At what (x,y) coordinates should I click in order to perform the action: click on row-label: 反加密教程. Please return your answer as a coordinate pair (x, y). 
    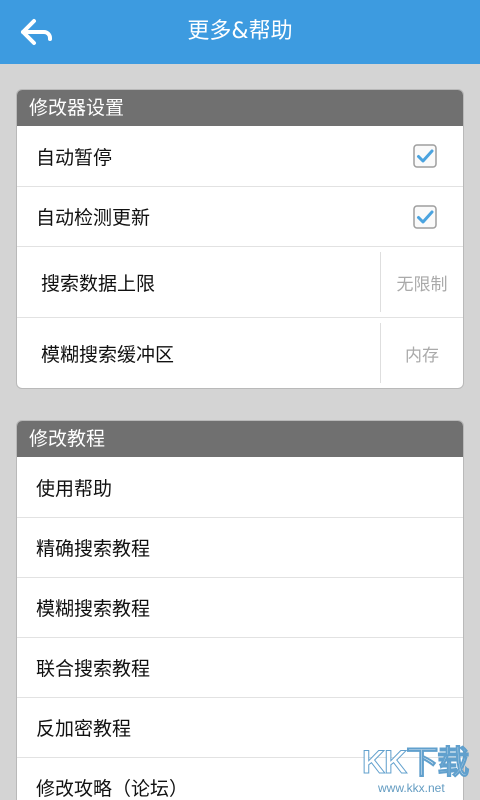
    Looking at the image, I should click on (84, 729).